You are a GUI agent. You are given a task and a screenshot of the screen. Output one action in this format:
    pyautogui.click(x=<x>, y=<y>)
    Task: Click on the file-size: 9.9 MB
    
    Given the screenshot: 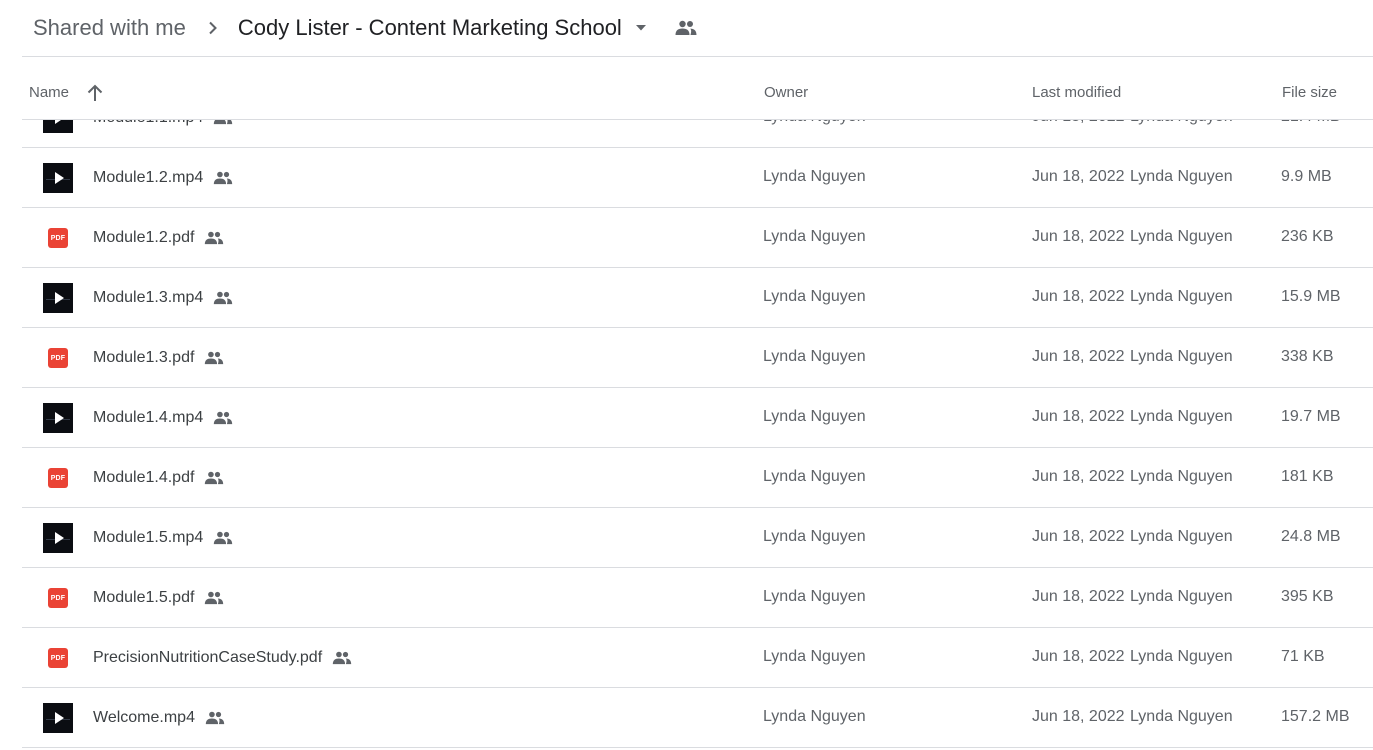 What is the action you would take?
    pyautogui.click(x=1306, y=176)
    